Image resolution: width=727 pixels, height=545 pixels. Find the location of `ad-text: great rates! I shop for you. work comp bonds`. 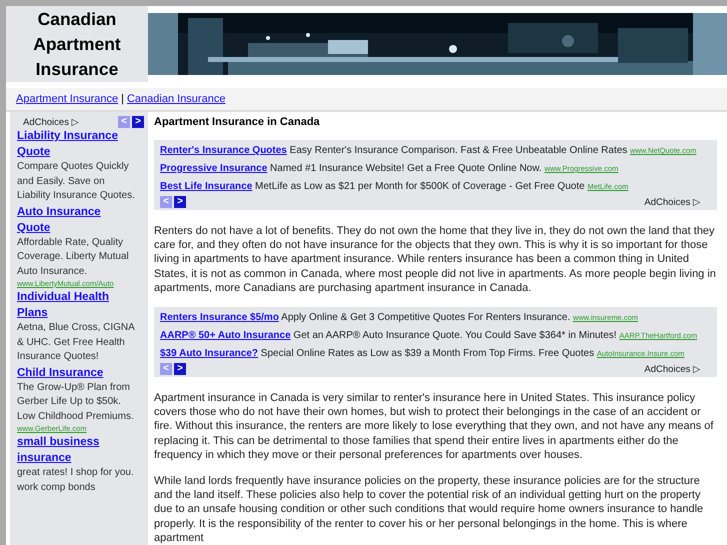

ad-text: great rates! I shop for you. work comp bonds is located at coordinates (76, 480).